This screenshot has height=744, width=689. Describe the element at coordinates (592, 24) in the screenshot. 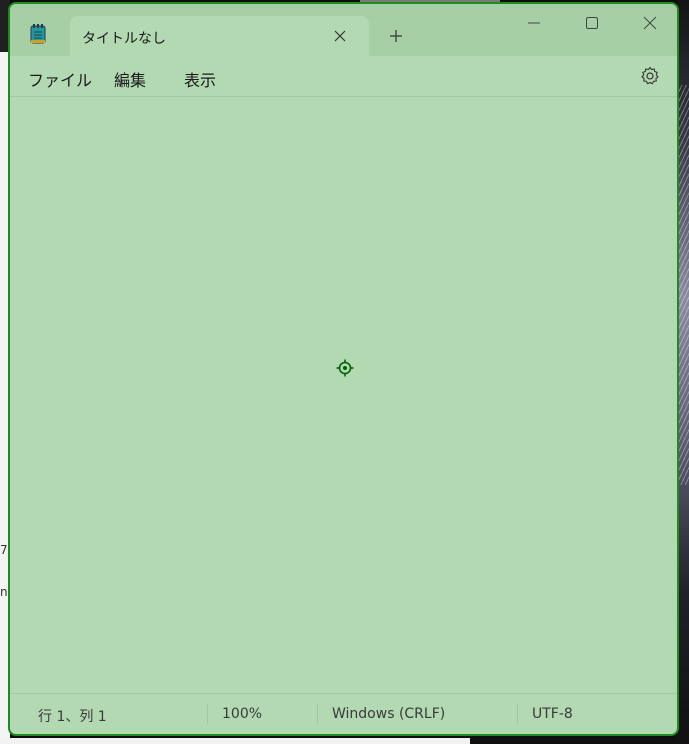

I see `maximize-icon` at that location.